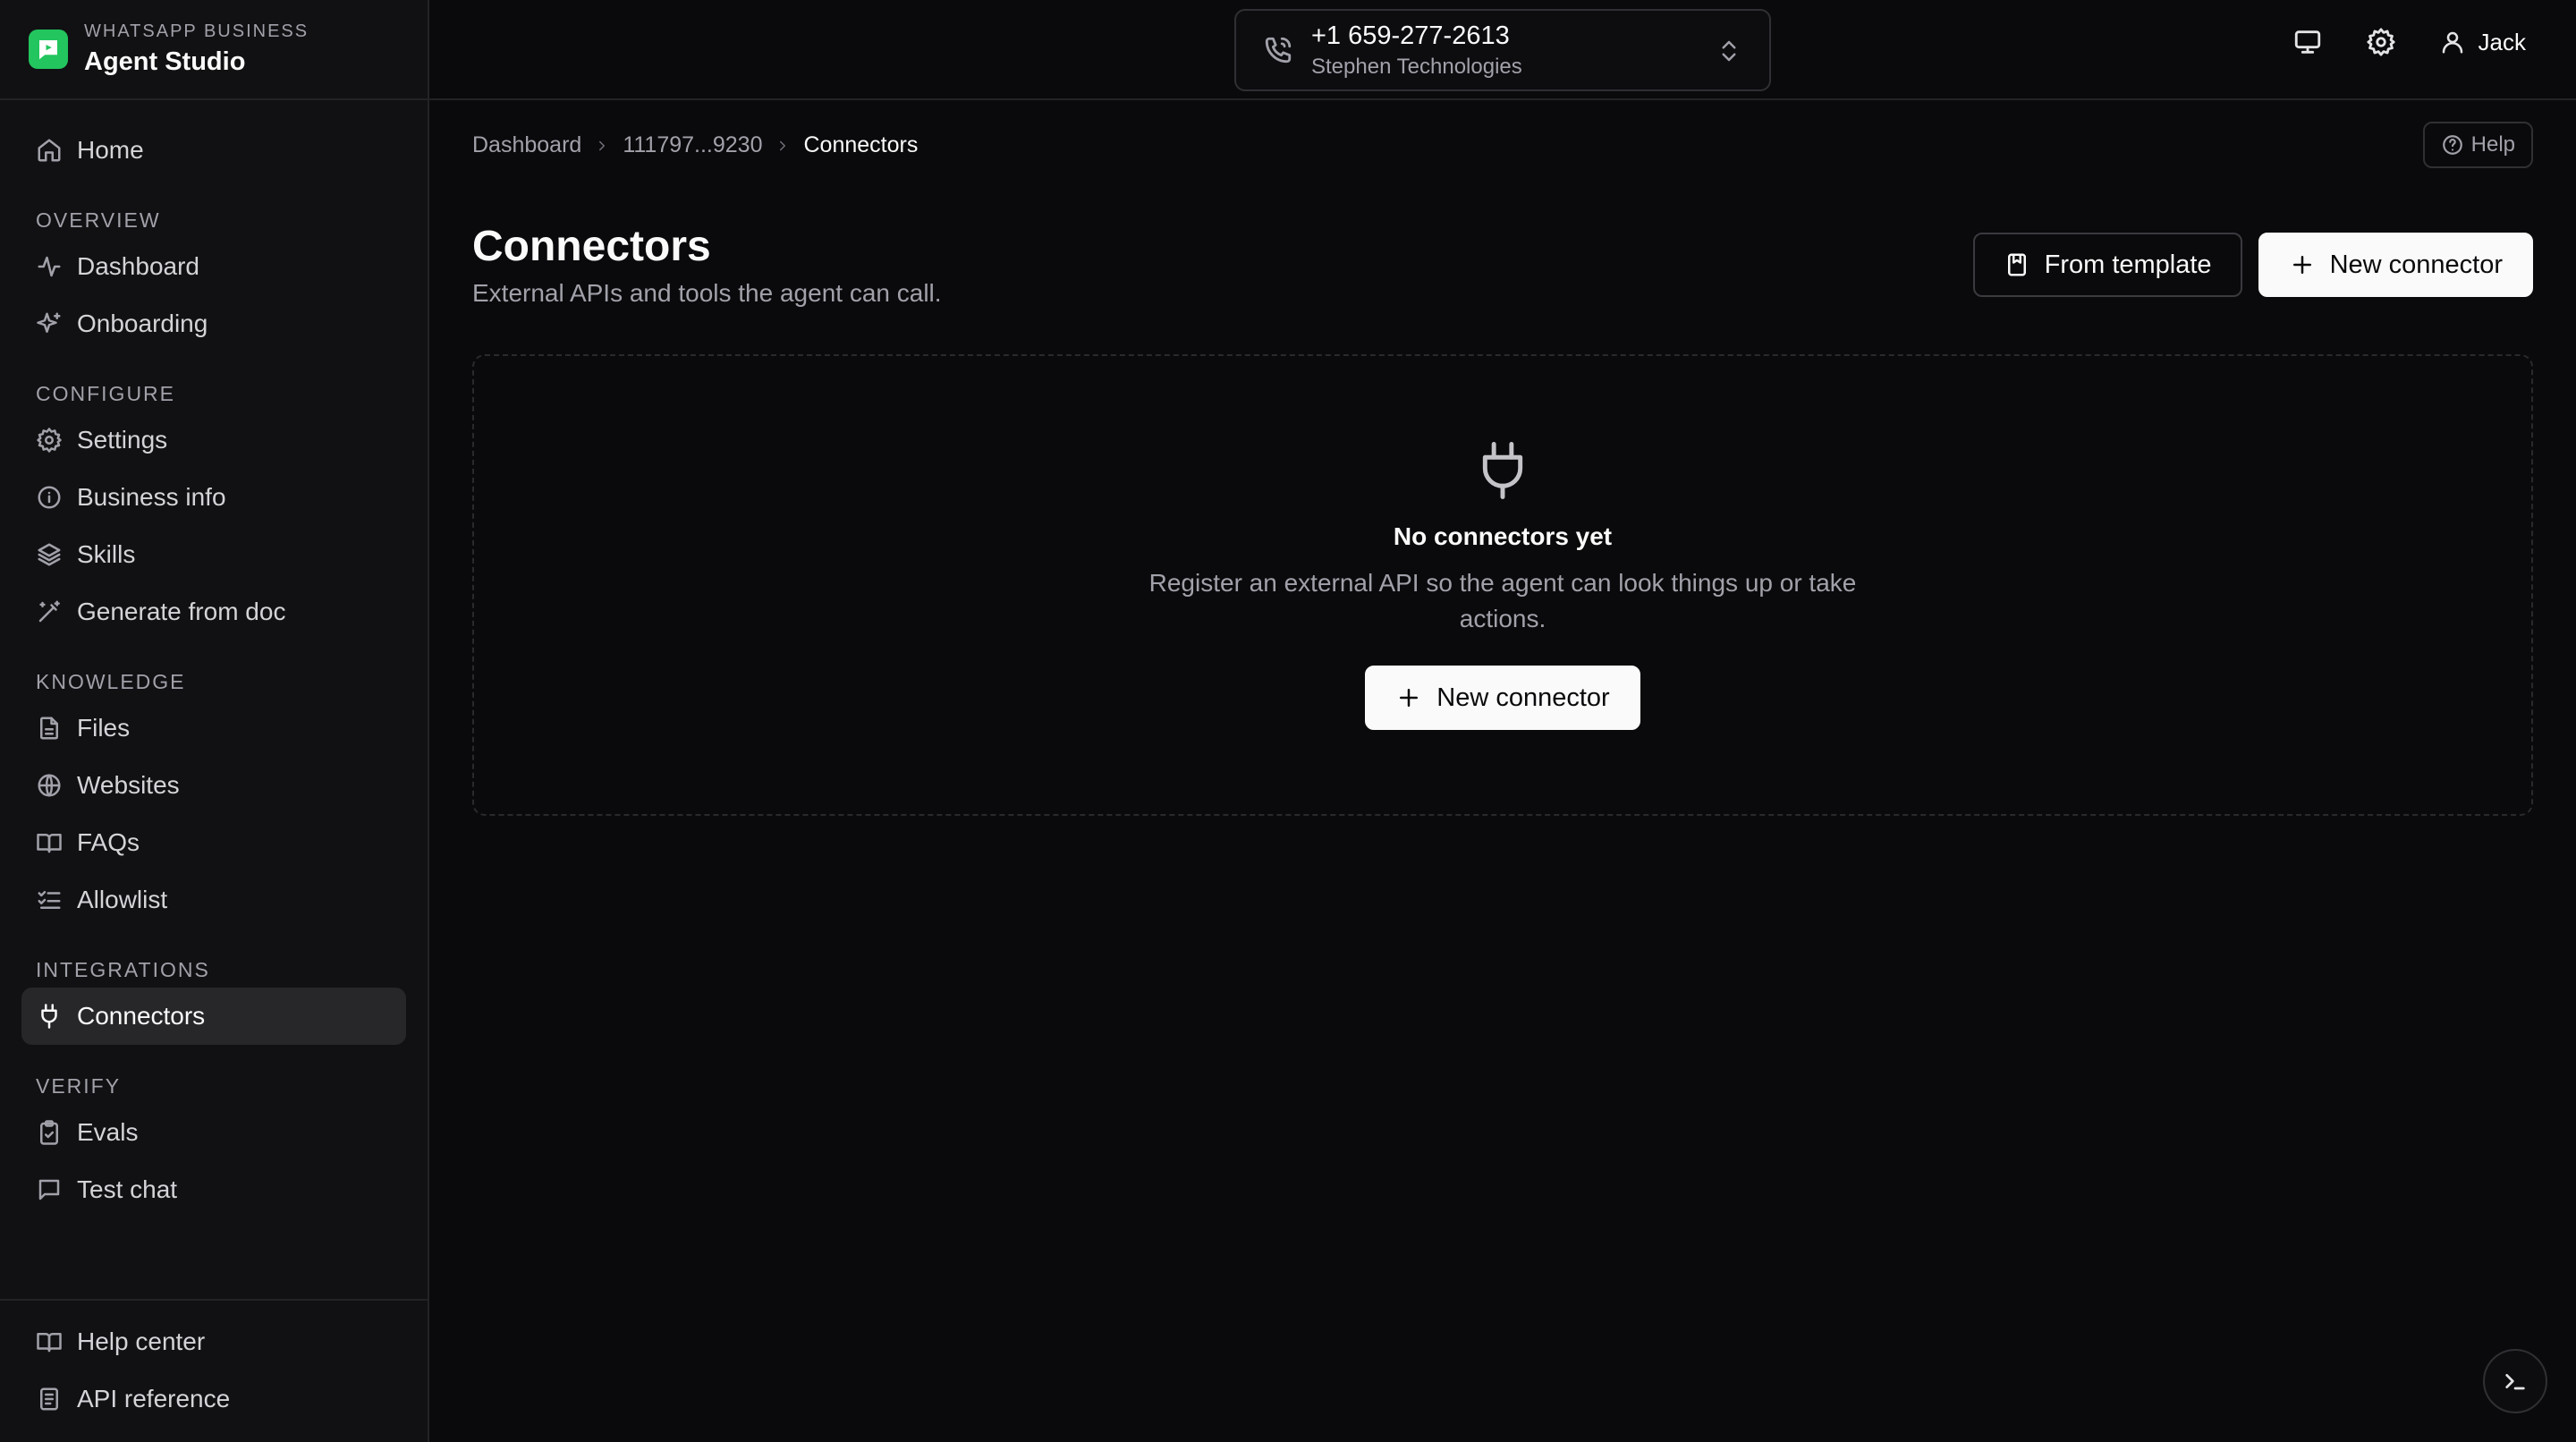  Describe the element at coordinates (154, 1398) in the screenshot. I see `sidebar-item-label: API reference` at that location.